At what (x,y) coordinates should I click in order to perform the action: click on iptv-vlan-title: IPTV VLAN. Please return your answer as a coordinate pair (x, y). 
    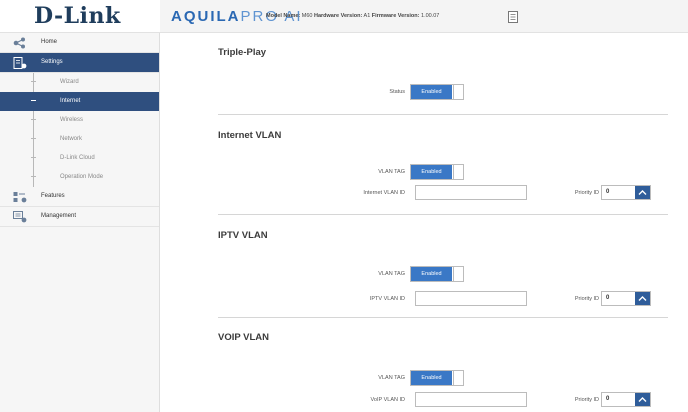
    Looking at the image, I should click on (243, 235).